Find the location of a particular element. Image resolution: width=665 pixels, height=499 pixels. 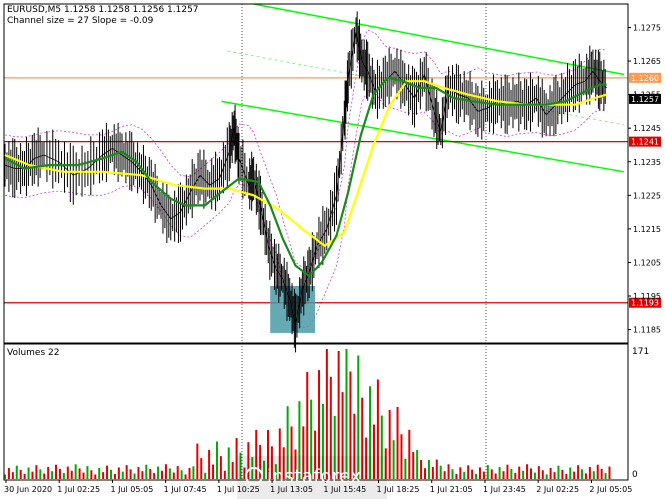

price-tick-label: 1.1265 is located at coordinates (647, 61).